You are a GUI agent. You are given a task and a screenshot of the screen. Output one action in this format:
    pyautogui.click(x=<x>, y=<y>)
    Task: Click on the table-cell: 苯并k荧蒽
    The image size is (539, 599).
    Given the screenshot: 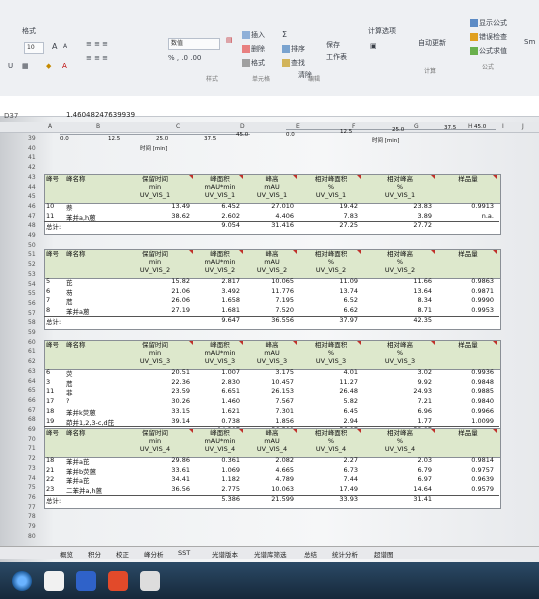 What is the action you would take?
    pyautogui.click(x=88, y=412)
    